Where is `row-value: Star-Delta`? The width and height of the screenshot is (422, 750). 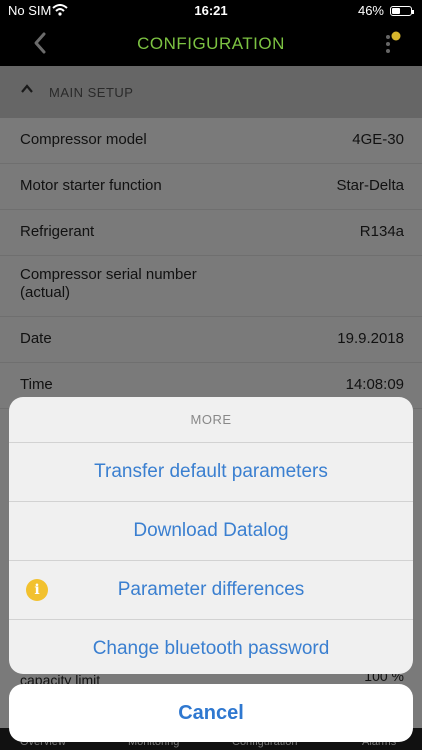
row-value: Star-Delta is located at coordinates (370, 185).